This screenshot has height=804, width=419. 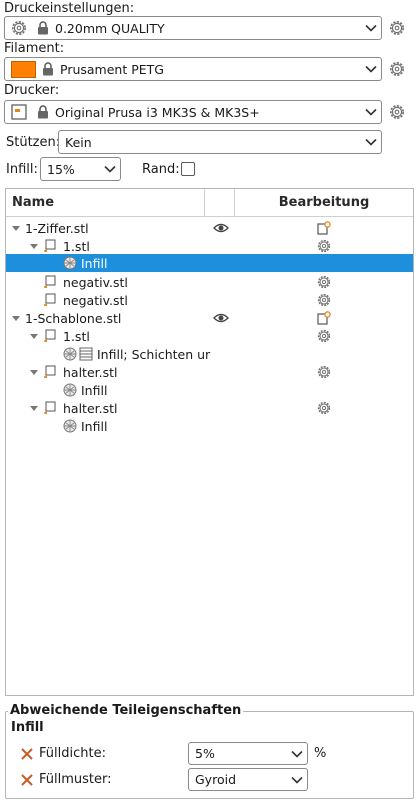 I want to click on supports-label: Stützen:, so click(x=33, y=142).